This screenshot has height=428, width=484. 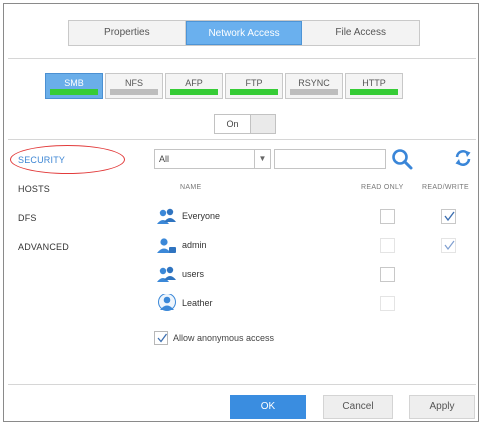 I want to click on apply-button: Apply, so click(x=442, y=407).